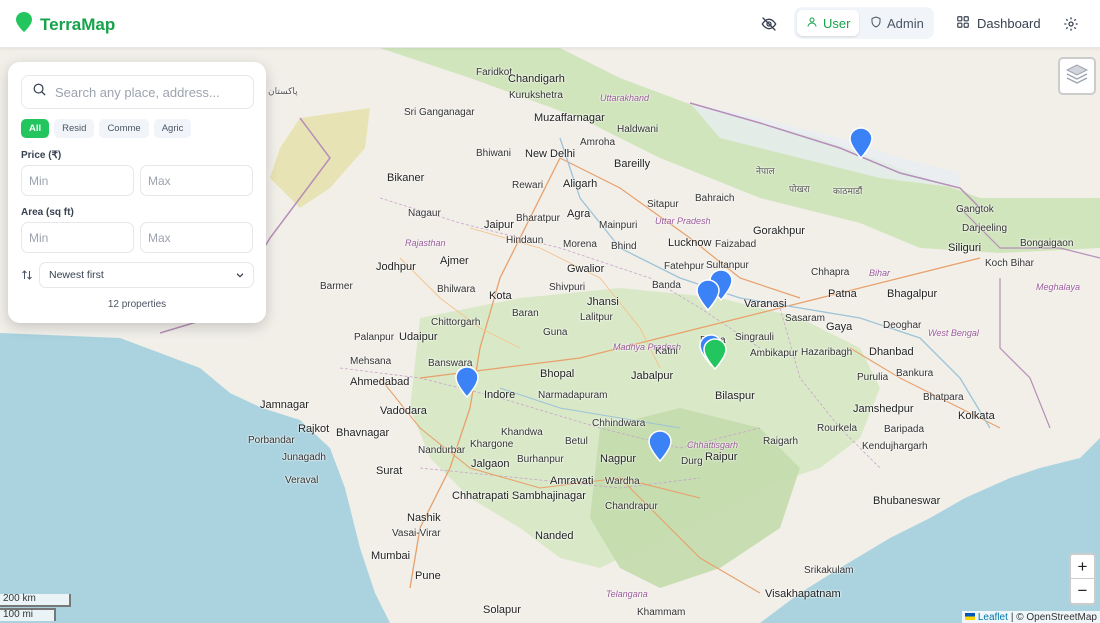 The width and height of the screenshot is (1100, 623). I want to click on place-label: Mehsana, so click(371, 361).